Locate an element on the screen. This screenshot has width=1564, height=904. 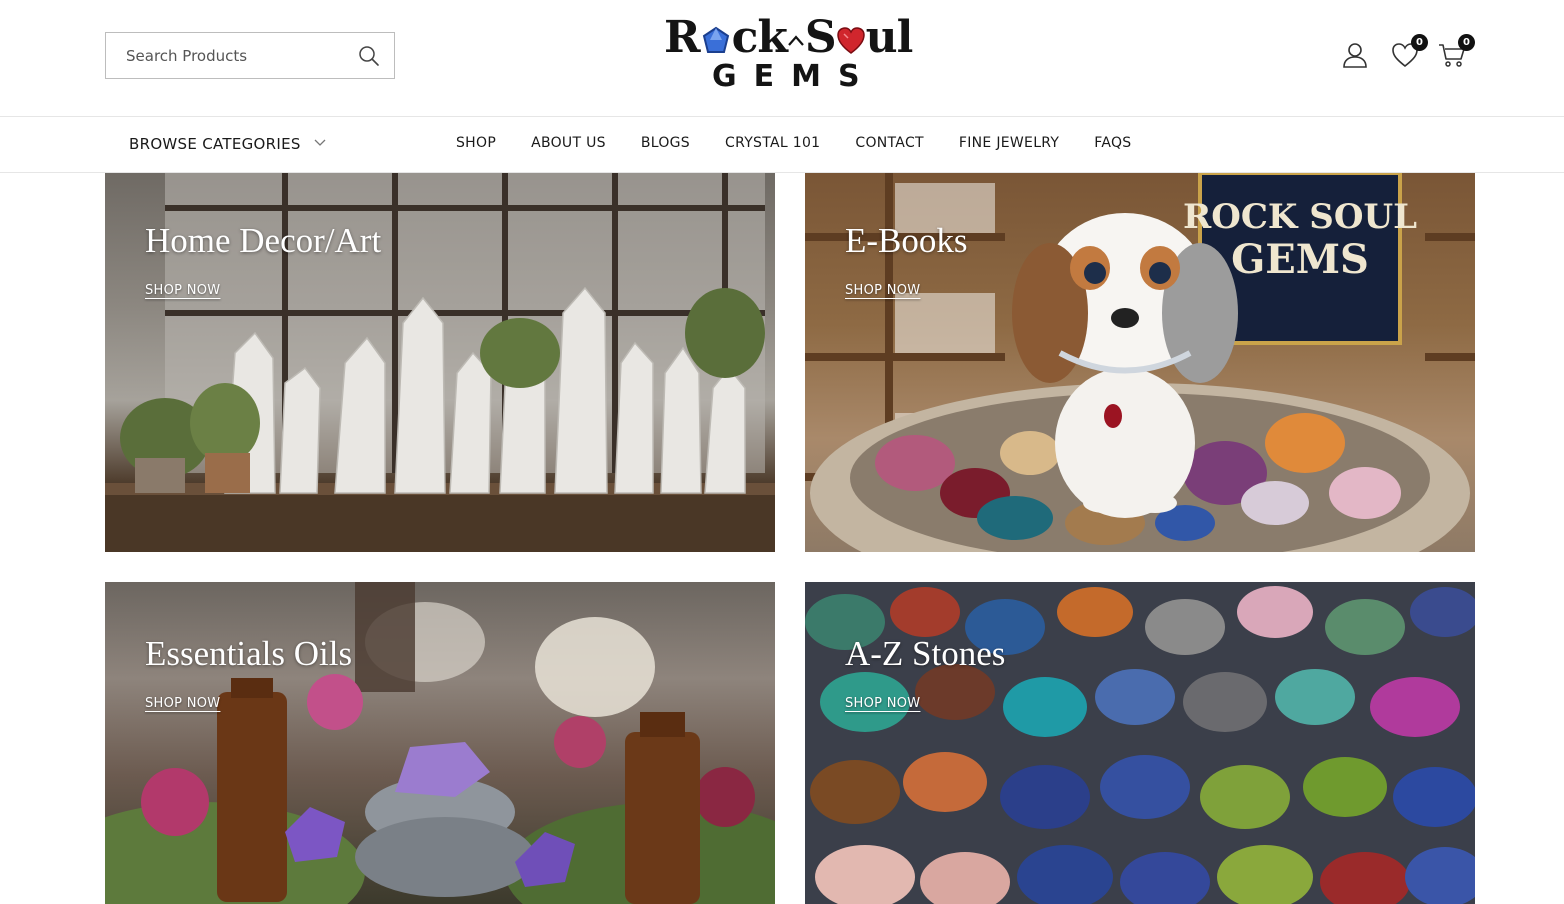
nav-link-shop: SHOP is located at coordinates (476, 146).